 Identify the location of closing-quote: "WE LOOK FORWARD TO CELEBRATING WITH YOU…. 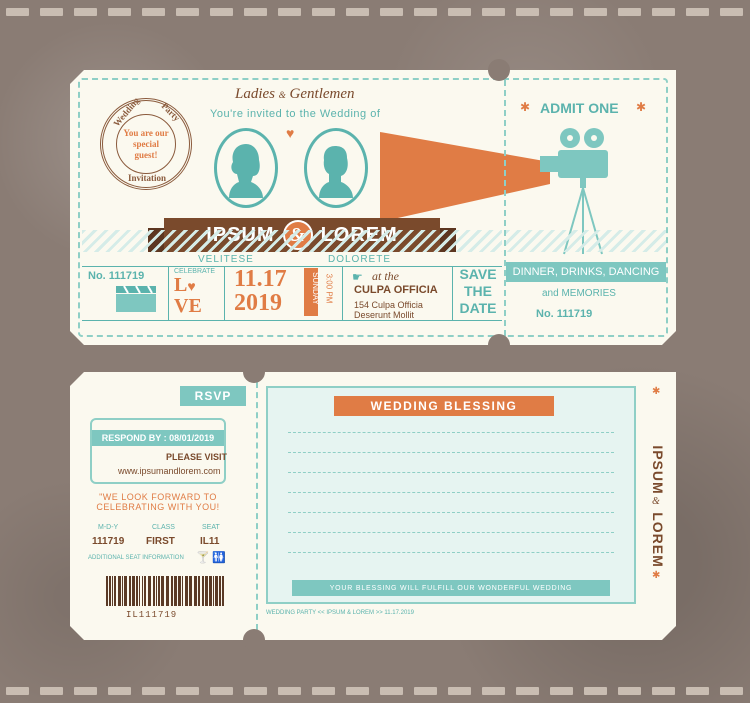
(158, 502).